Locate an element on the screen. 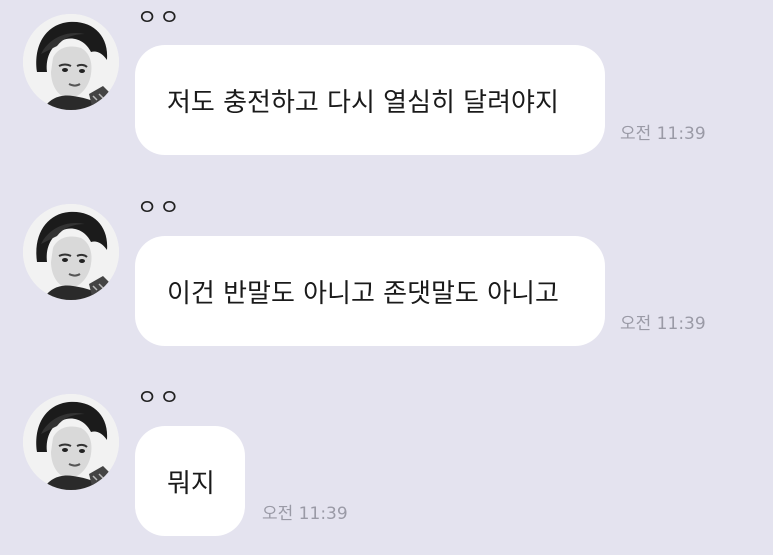 This screenshot has width=773, height=555. message-bubble: 이건 반말도 아니고 존댓말도 아니고 is located at coordinates (370, 291).